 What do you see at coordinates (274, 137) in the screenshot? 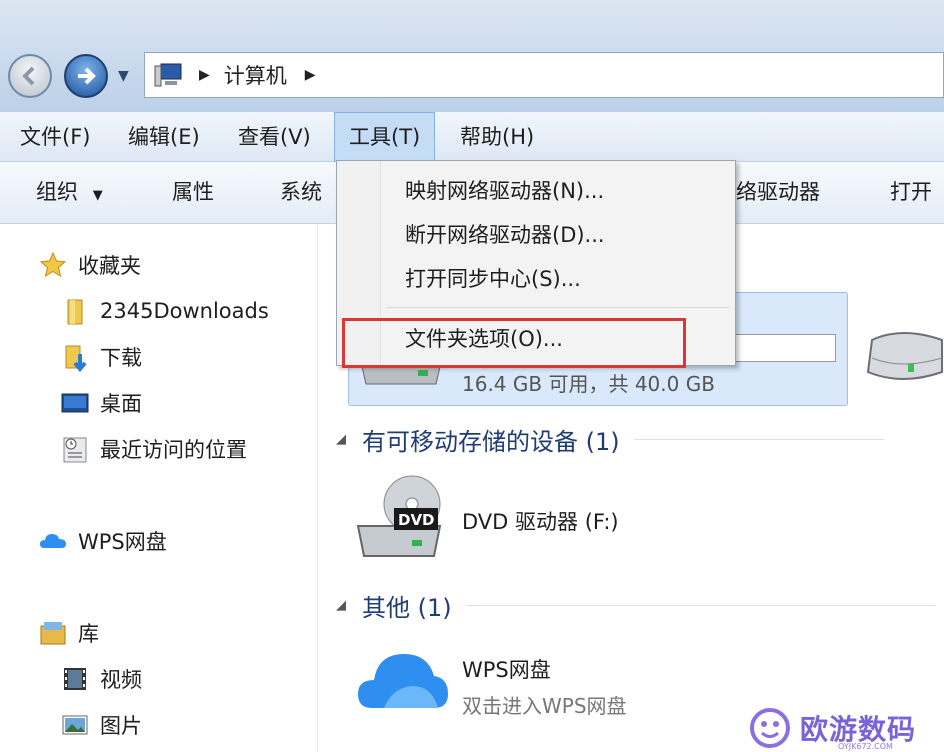
I see `menu-view: 查看(V)` at bounding box center [274, 137].